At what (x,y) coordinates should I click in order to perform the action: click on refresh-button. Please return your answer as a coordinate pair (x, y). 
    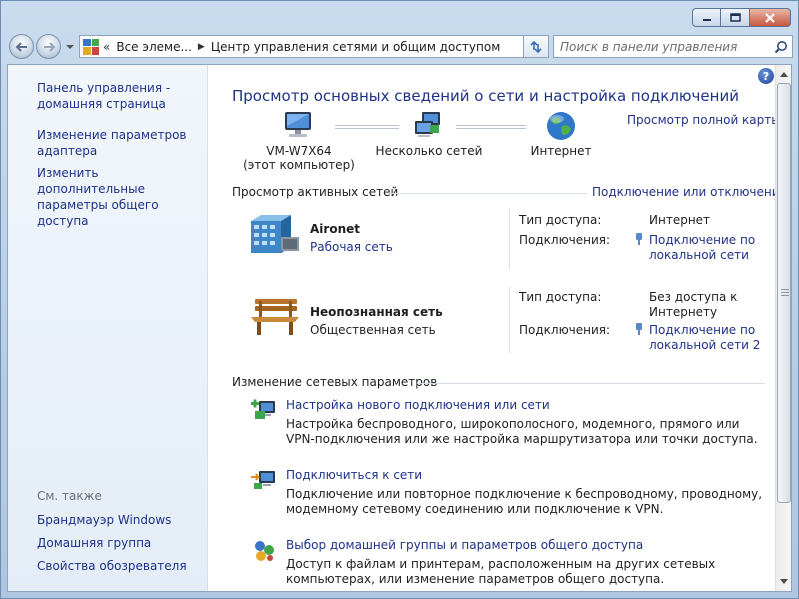
    Looking at the image, I should click on (536, 46).